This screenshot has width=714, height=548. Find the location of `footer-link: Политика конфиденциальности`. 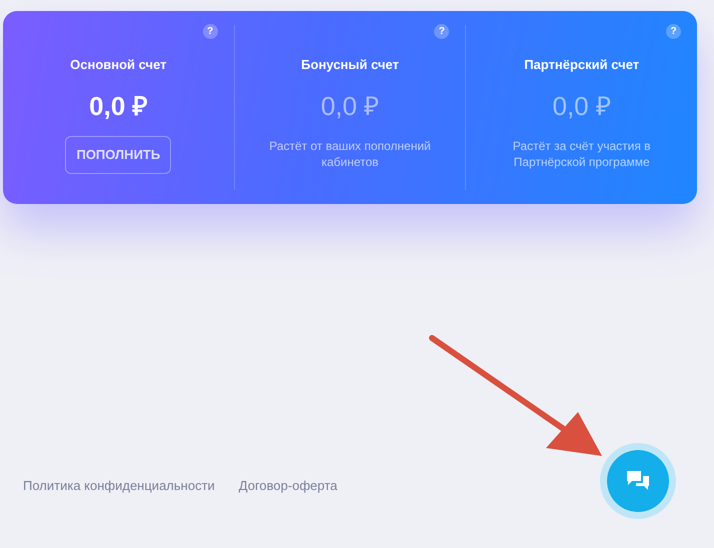

footer-link: Политика конфиденциальности is located at coordinates (119, 485).